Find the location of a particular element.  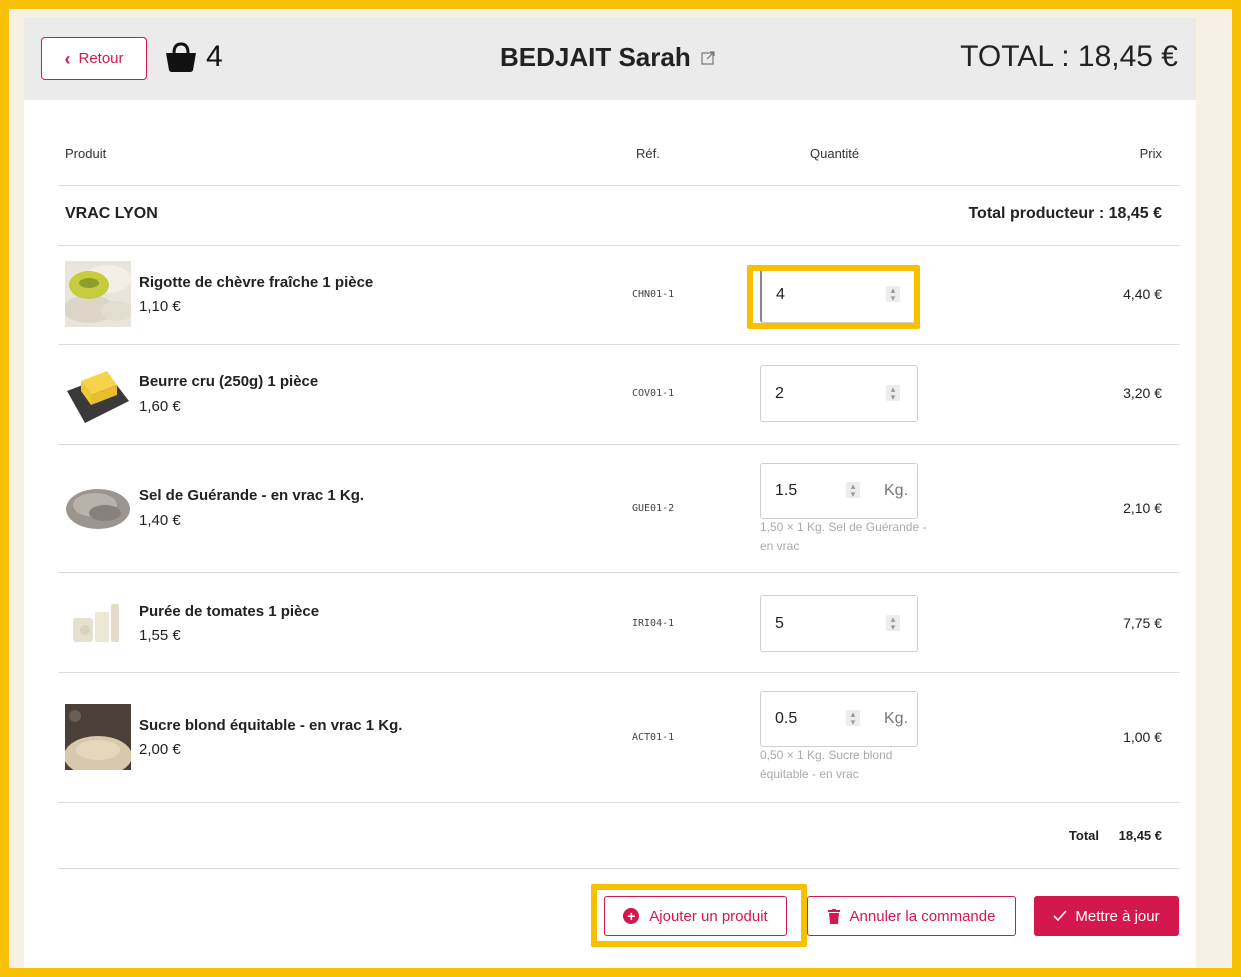

cancel-order-button: Annuler la commande is located at coordinates (911, 916).